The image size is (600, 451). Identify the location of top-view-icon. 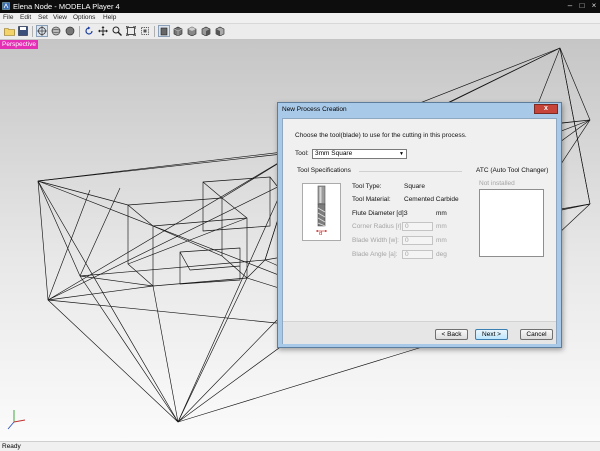
(192, 31).